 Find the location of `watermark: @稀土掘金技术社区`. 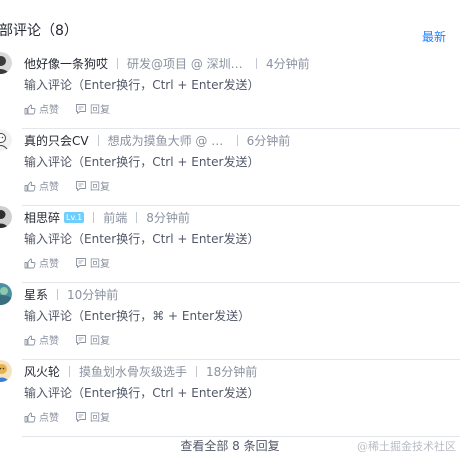

watermark: @稀土掘金技术社区 is located at coordinates (406, 446).